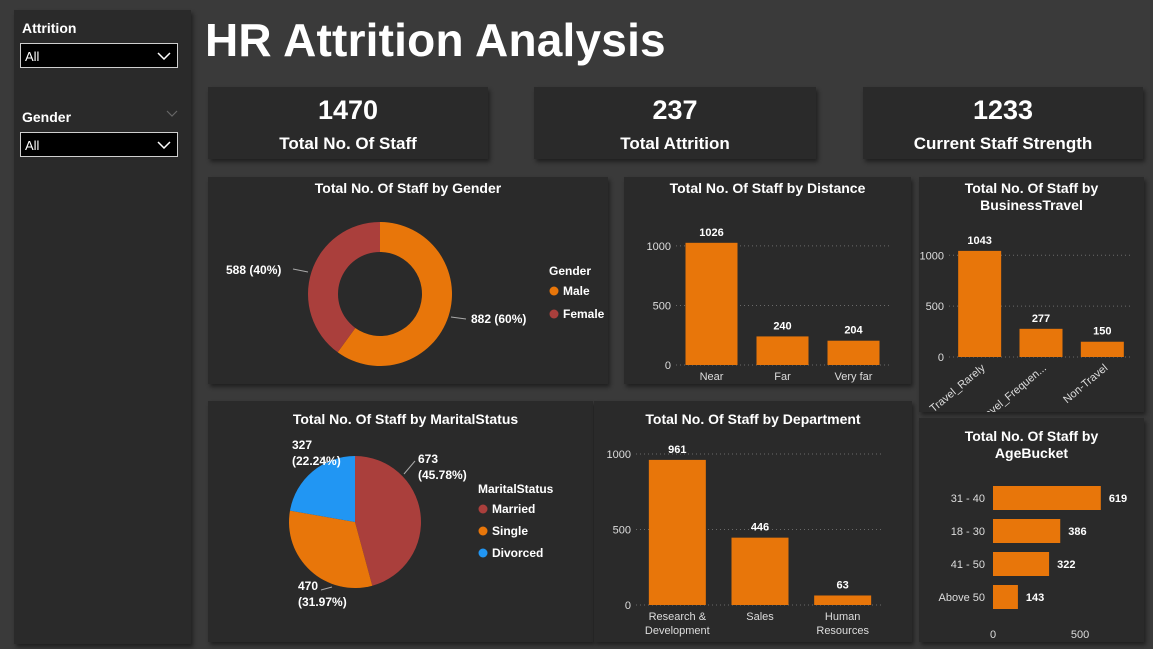 The image size is (1153, 649). Describe the element at coordinates (32, 145) in the screenshot. I see `gender-dropdown-value: All` at that location.